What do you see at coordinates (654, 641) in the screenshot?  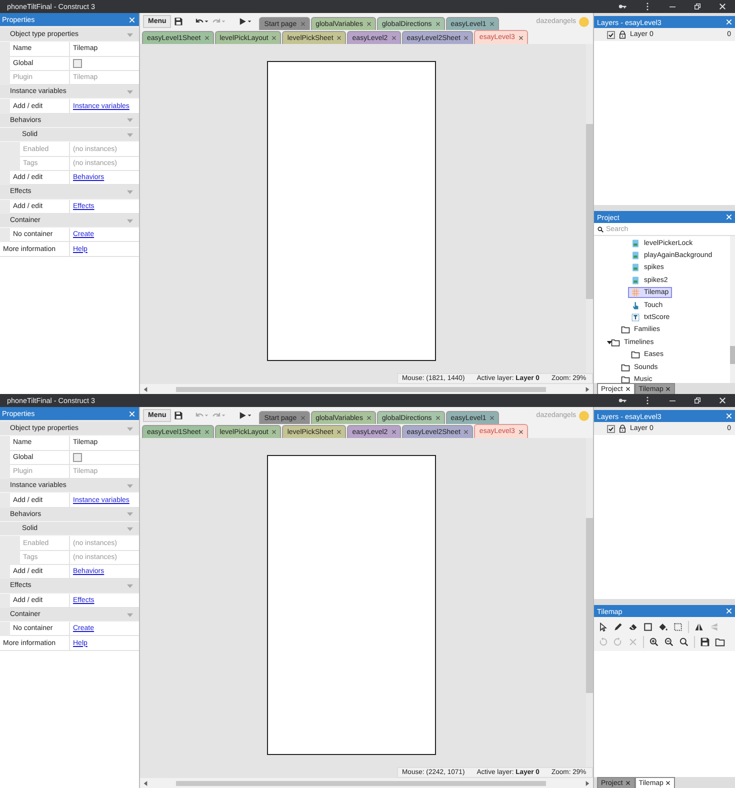 I see `zoom-in-icon` at bounding box center [654, 641].